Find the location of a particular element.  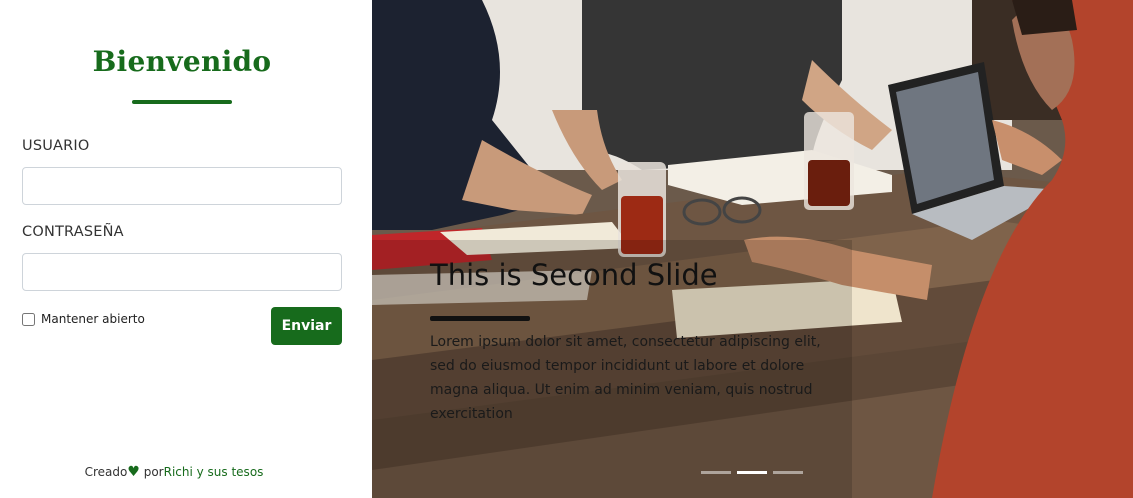

password-label: CONTRASEÑA is located at coordinates (73, 232).